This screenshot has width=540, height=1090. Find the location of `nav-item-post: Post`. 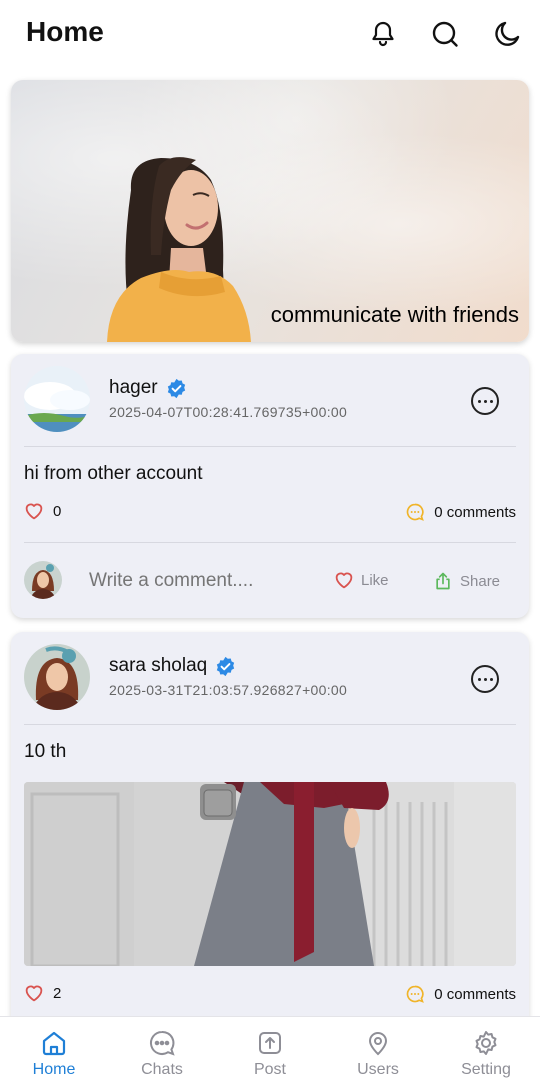

nav-item-post: Post is located at coordinates (270, 1053).